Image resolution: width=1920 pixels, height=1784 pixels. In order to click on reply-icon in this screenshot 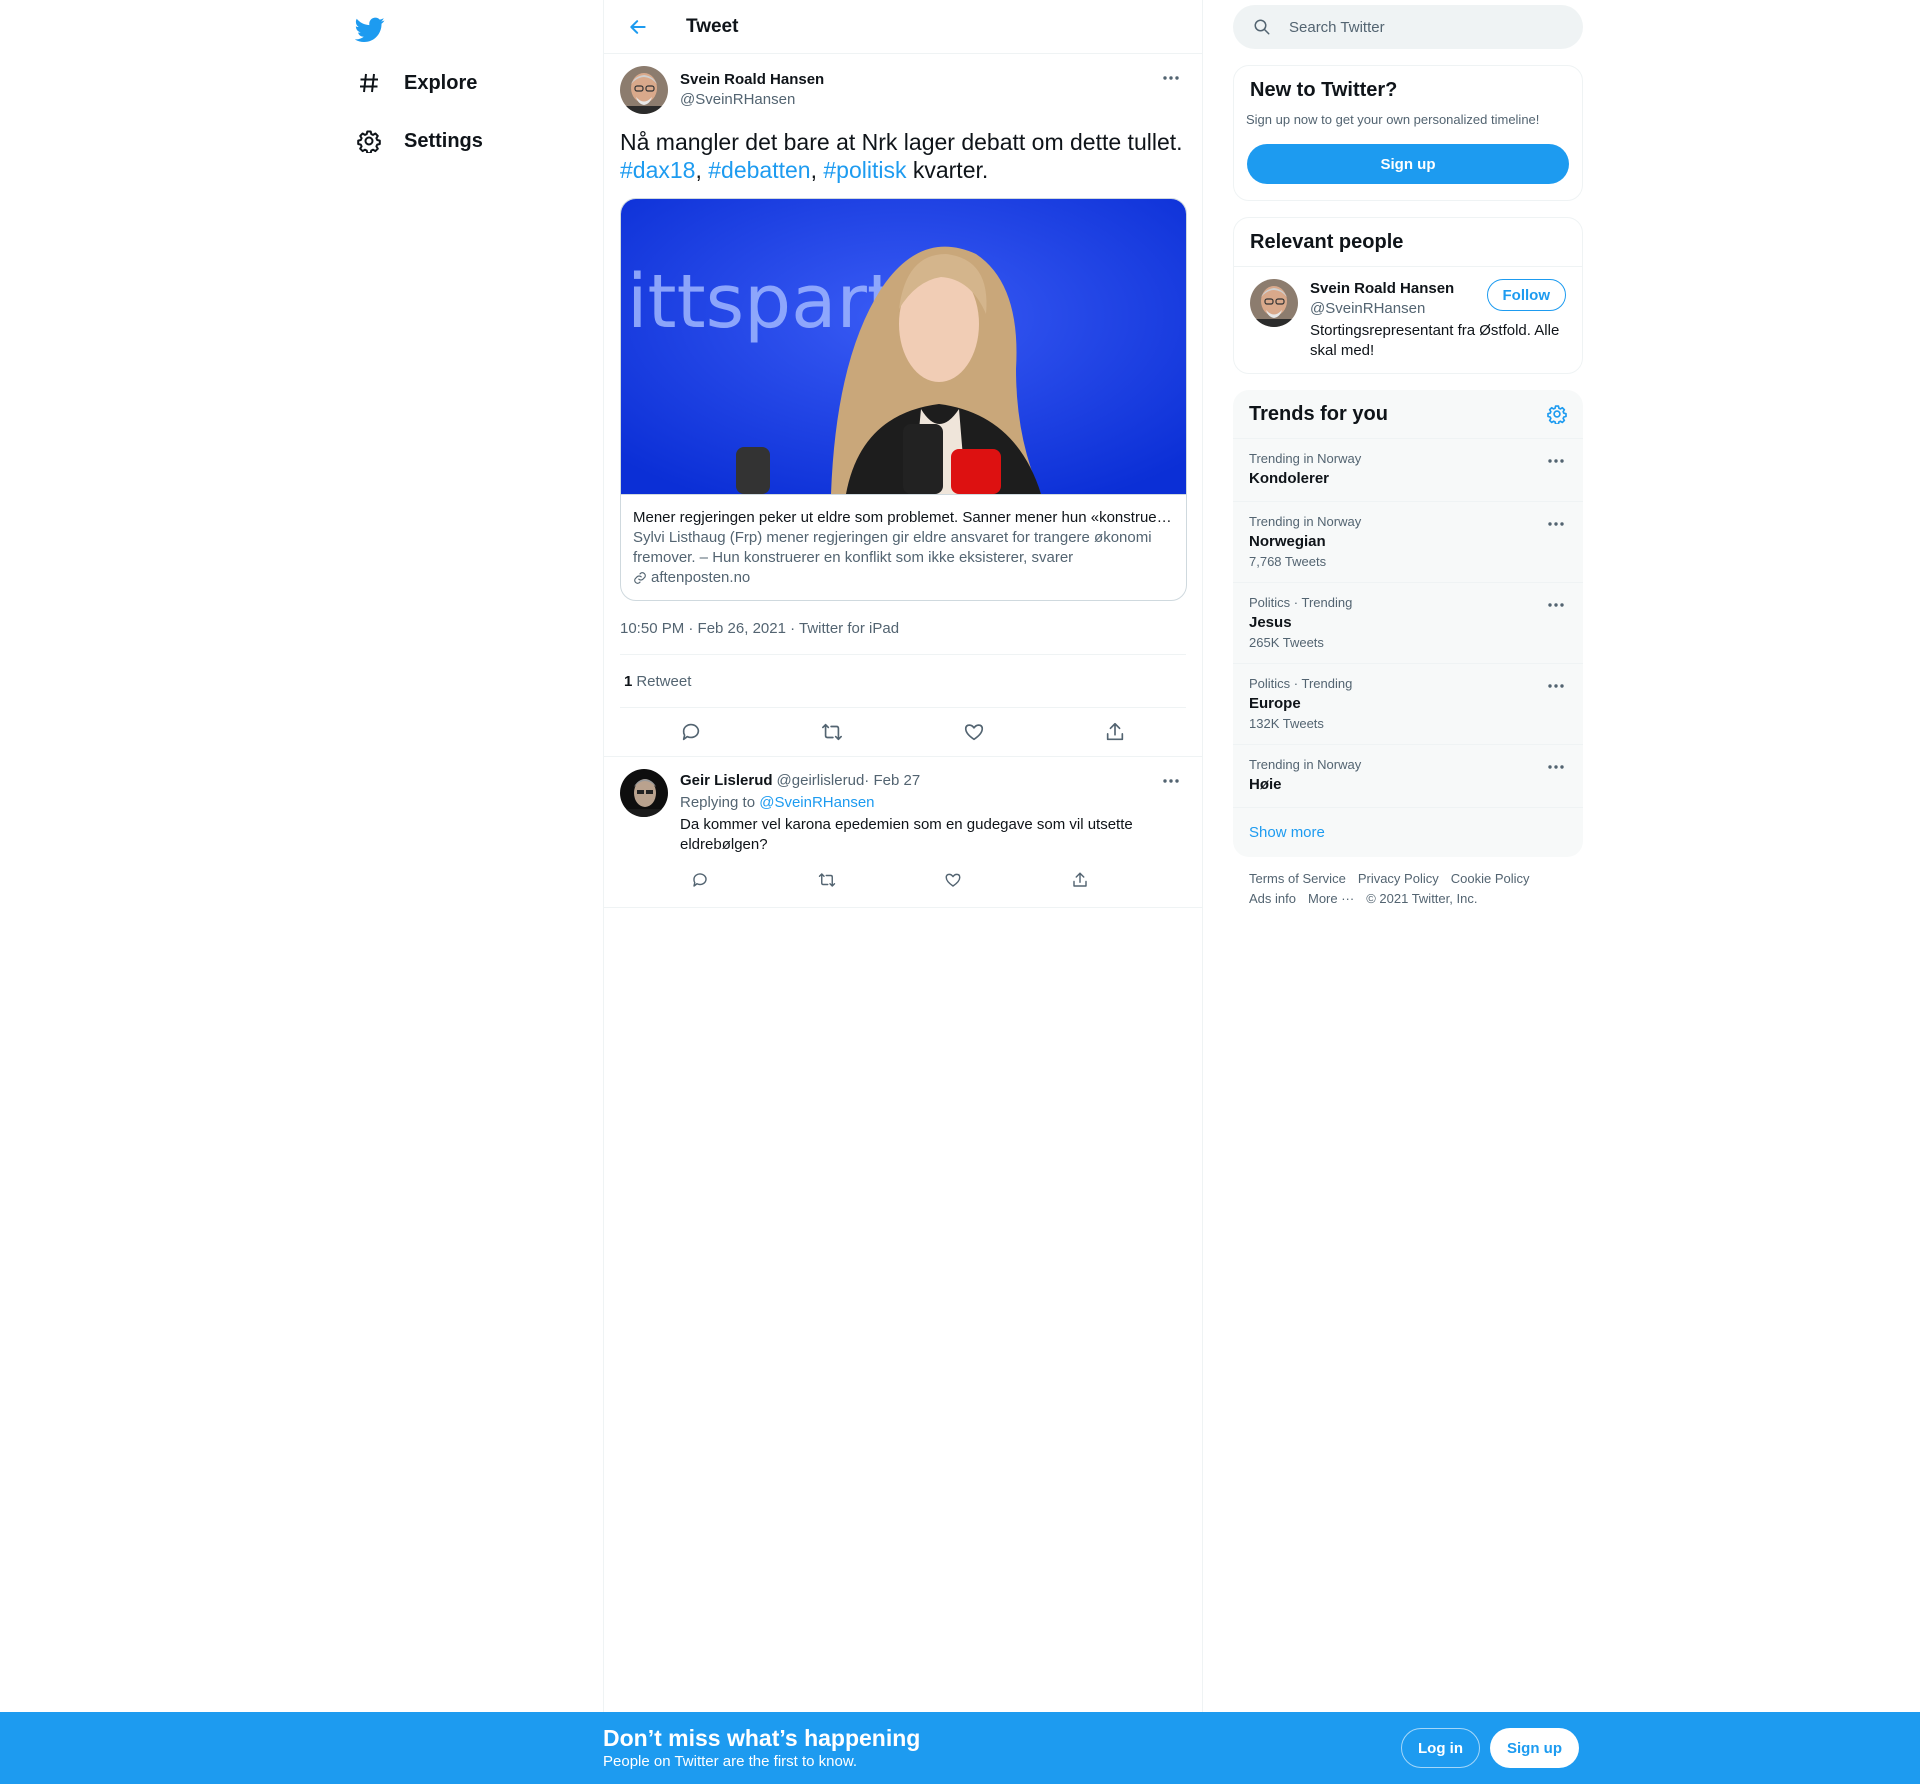, I will do `click(690, 732)`.